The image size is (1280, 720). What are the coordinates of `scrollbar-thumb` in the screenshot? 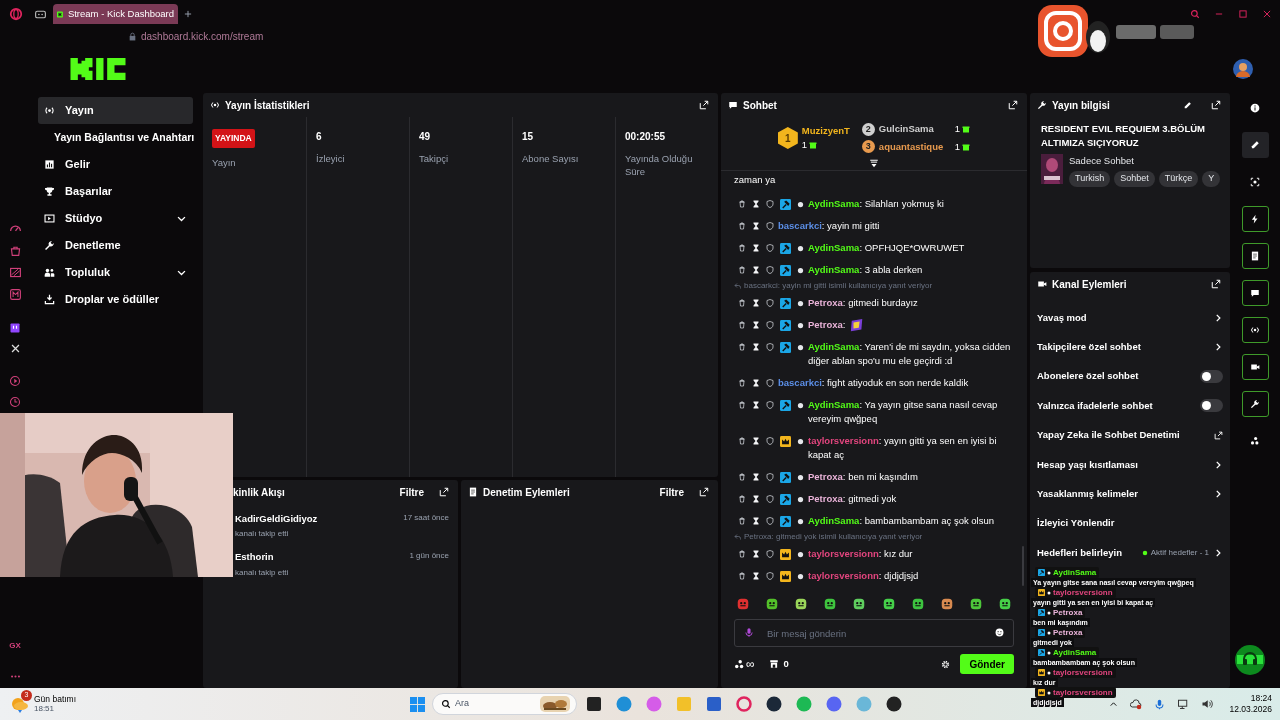 It's located at (1023, 566).